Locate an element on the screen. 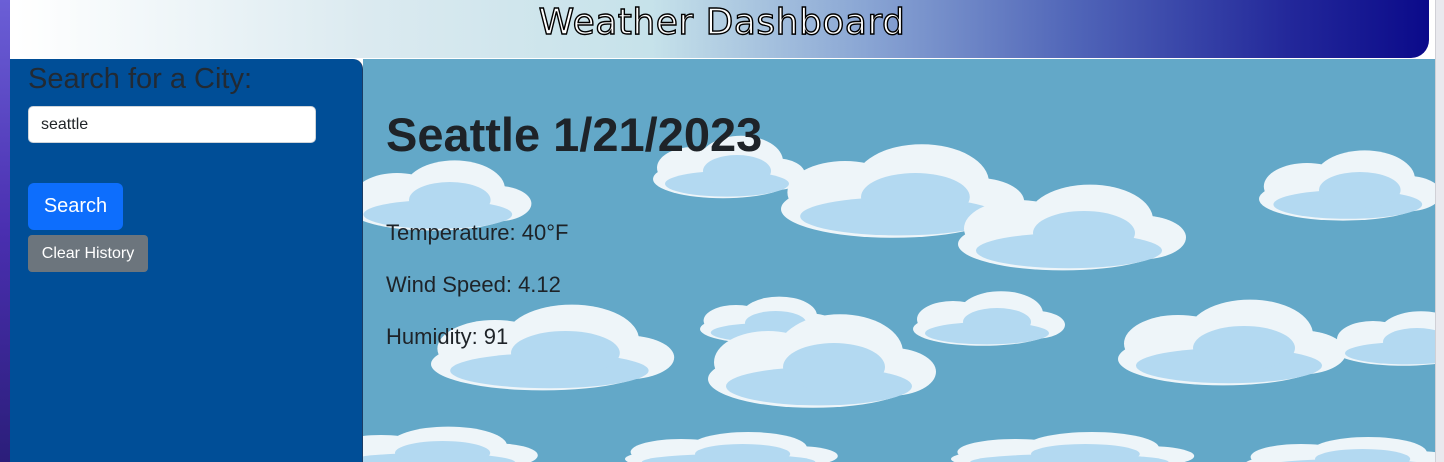  page-header: Weather Dashboard is located at coordinates (722, 29).